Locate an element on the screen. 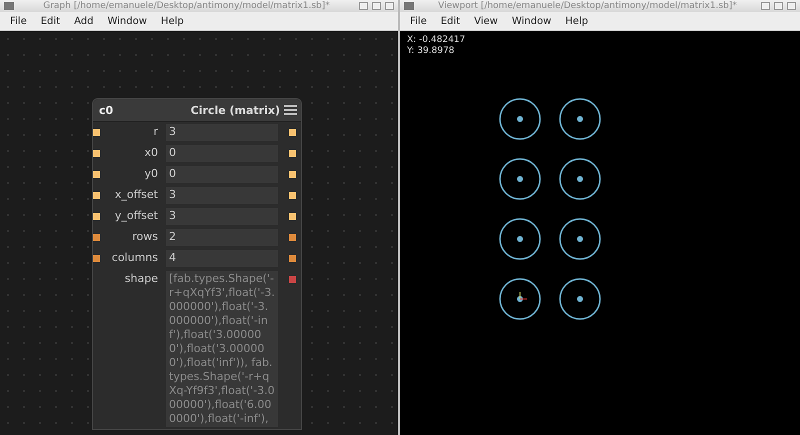 The height and width of the screenshot is (435, 800). menu-icon is located at coordinates (290, 110).